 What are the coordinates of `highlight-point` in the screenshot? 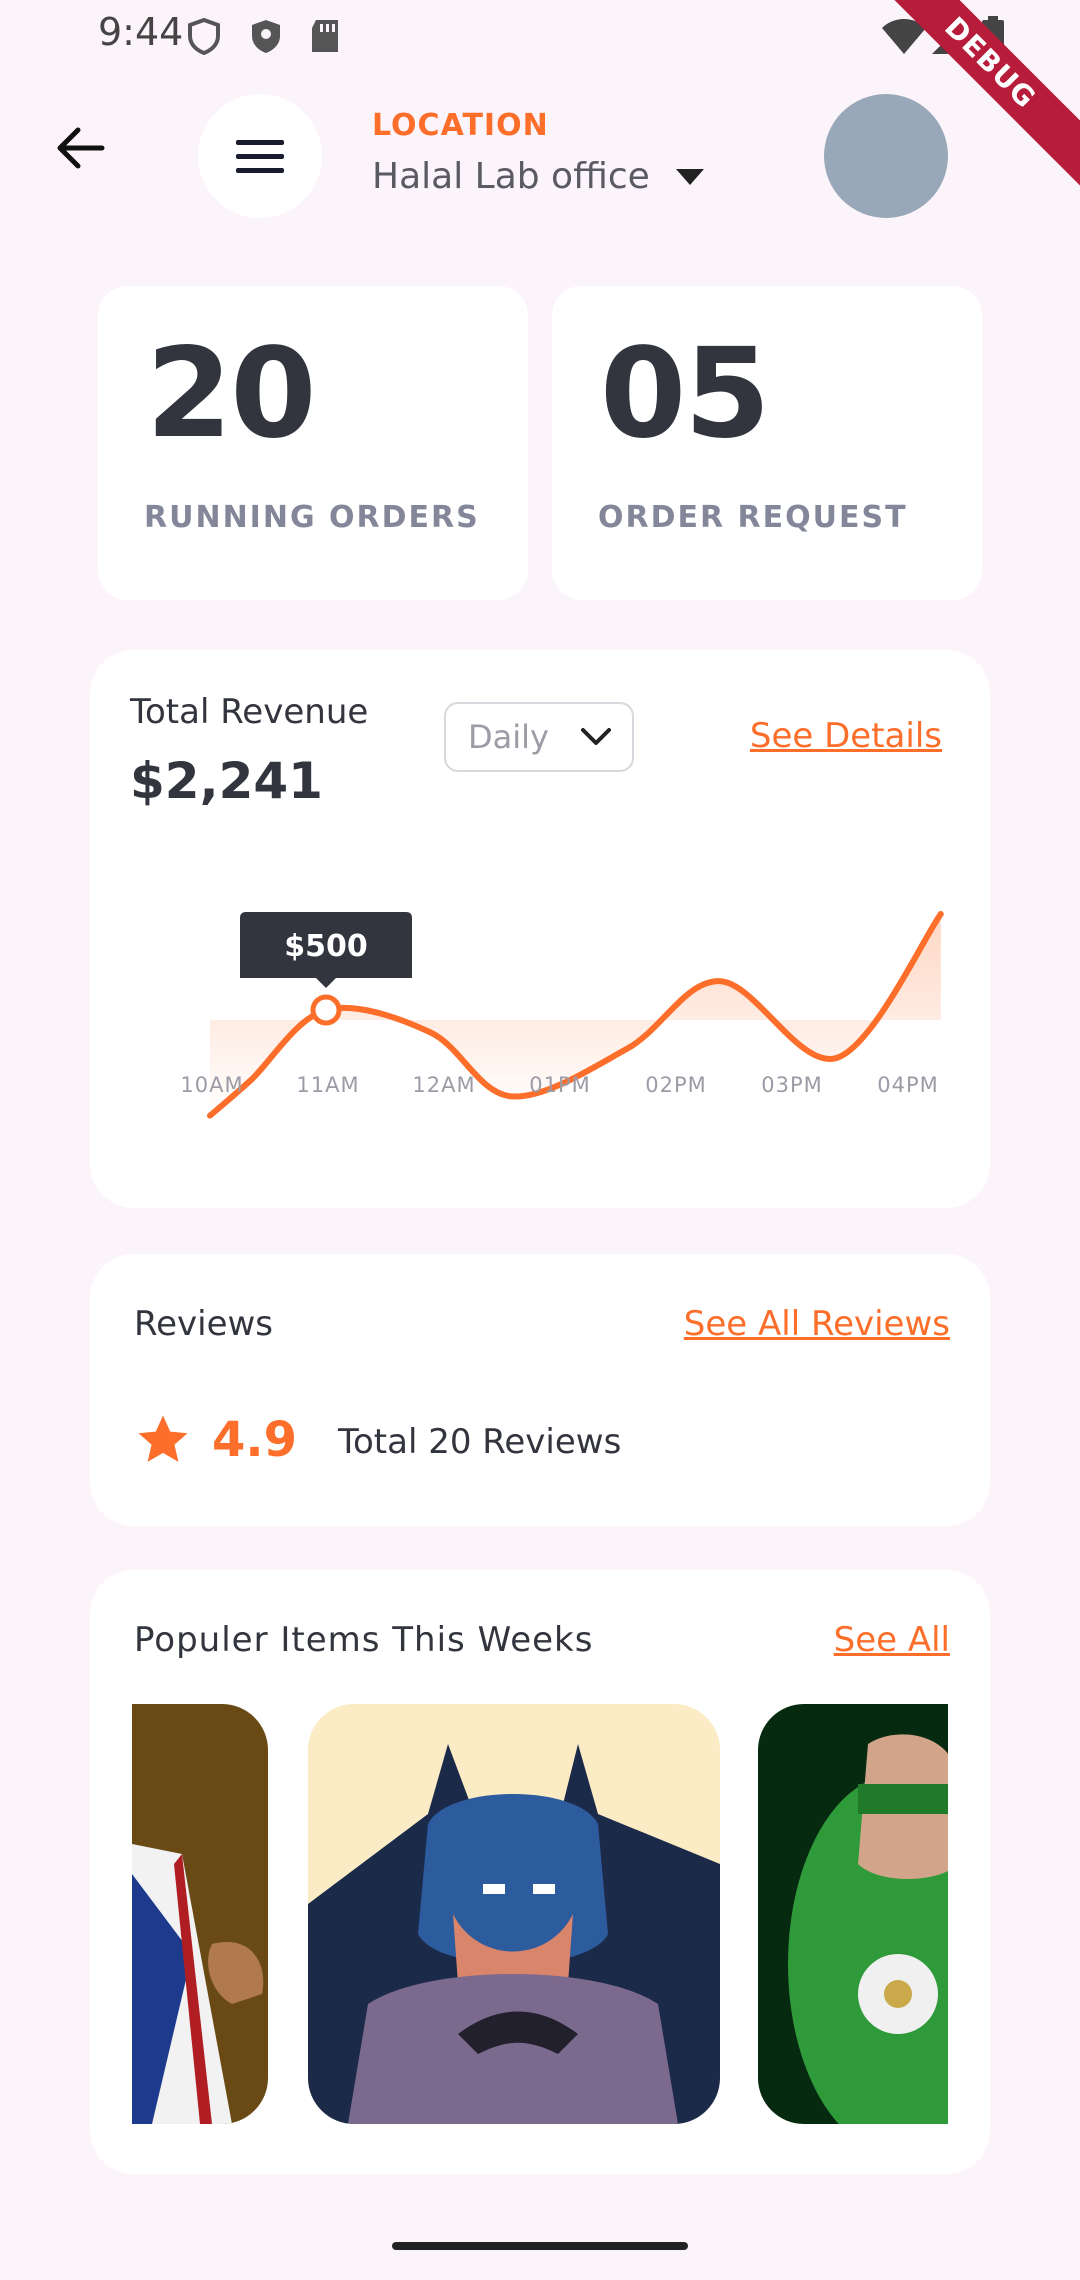 It's located at (326, 1010).